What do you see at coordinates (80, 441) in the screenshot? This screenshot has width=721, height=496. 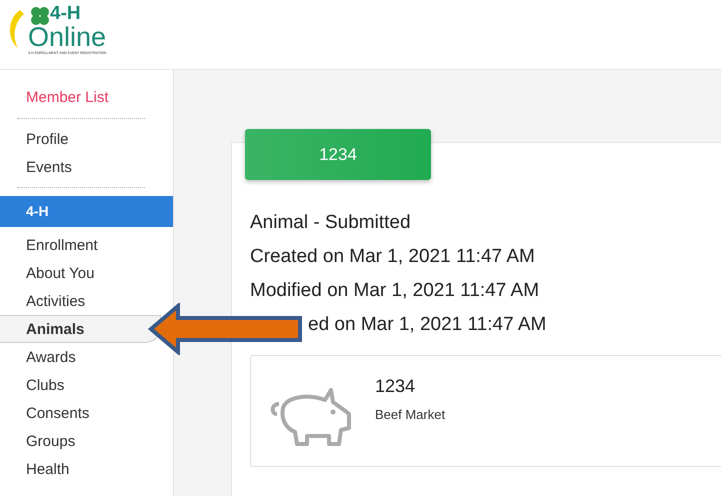 I see `sidebar-item: Groups` at bounding box center [80, 441].